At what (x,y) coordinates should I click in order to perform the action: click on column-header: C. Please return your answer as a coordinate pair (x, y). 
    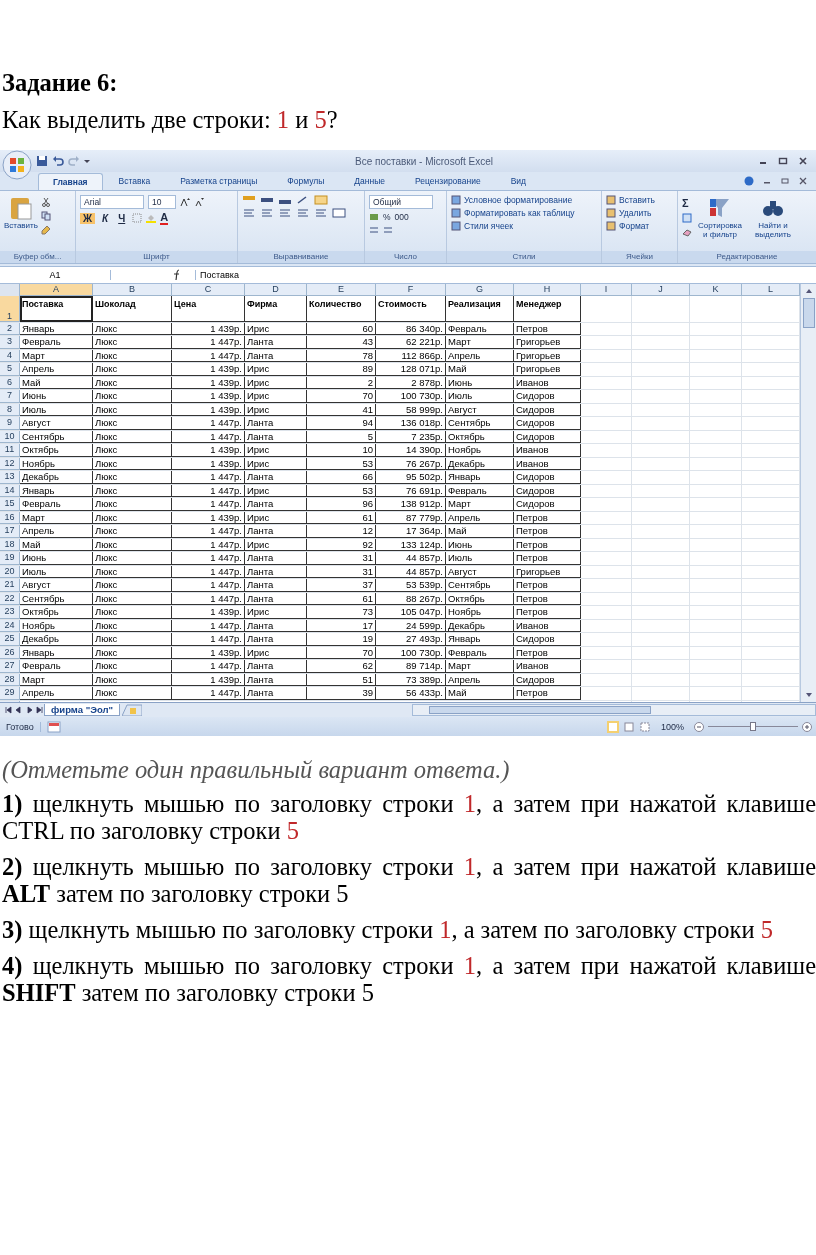
    Looking at the image, I should click on (208, 289).